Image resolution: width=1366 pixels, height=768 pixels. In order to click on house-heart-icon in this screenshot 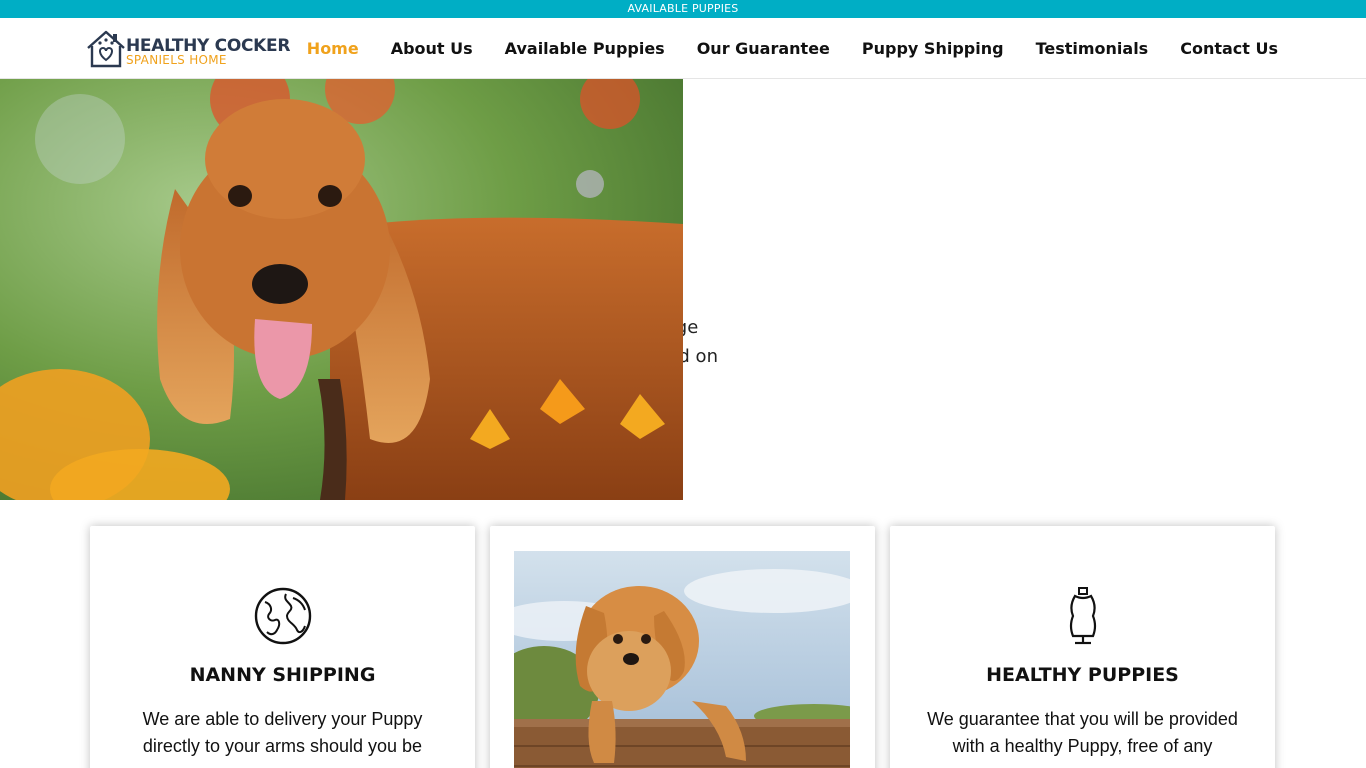, I will do `click(106, 49)`.